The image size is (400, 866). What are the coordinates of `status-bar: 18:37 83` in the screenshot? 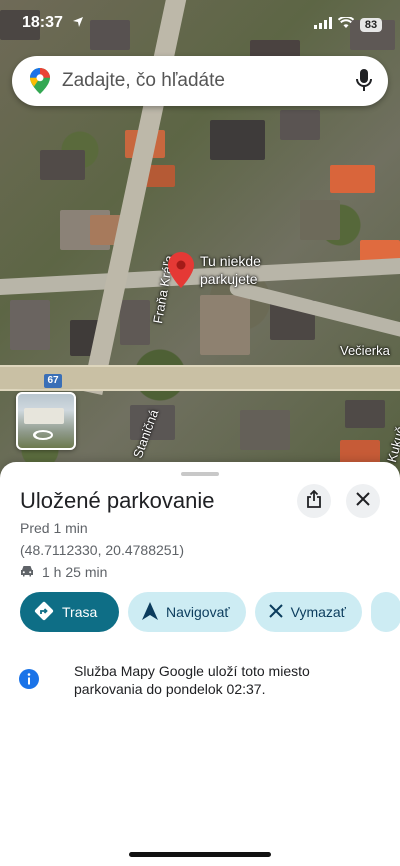 It's located at (202, 24).